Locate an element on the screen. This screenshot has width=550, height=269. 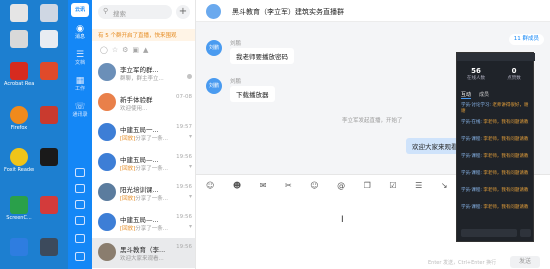
task-icon is located at coordinates (80, 188).